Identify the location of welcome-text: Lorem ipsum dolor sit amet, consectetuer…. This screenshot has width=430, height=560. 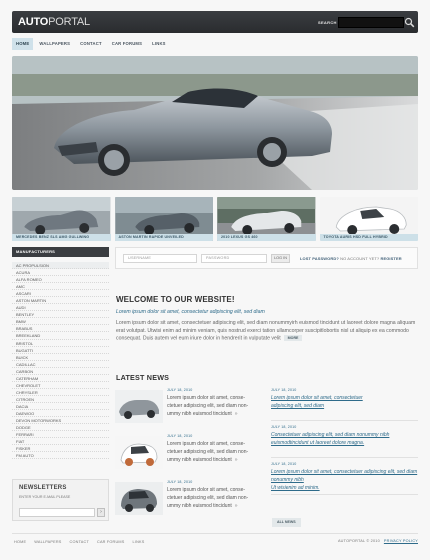
(267, 331).